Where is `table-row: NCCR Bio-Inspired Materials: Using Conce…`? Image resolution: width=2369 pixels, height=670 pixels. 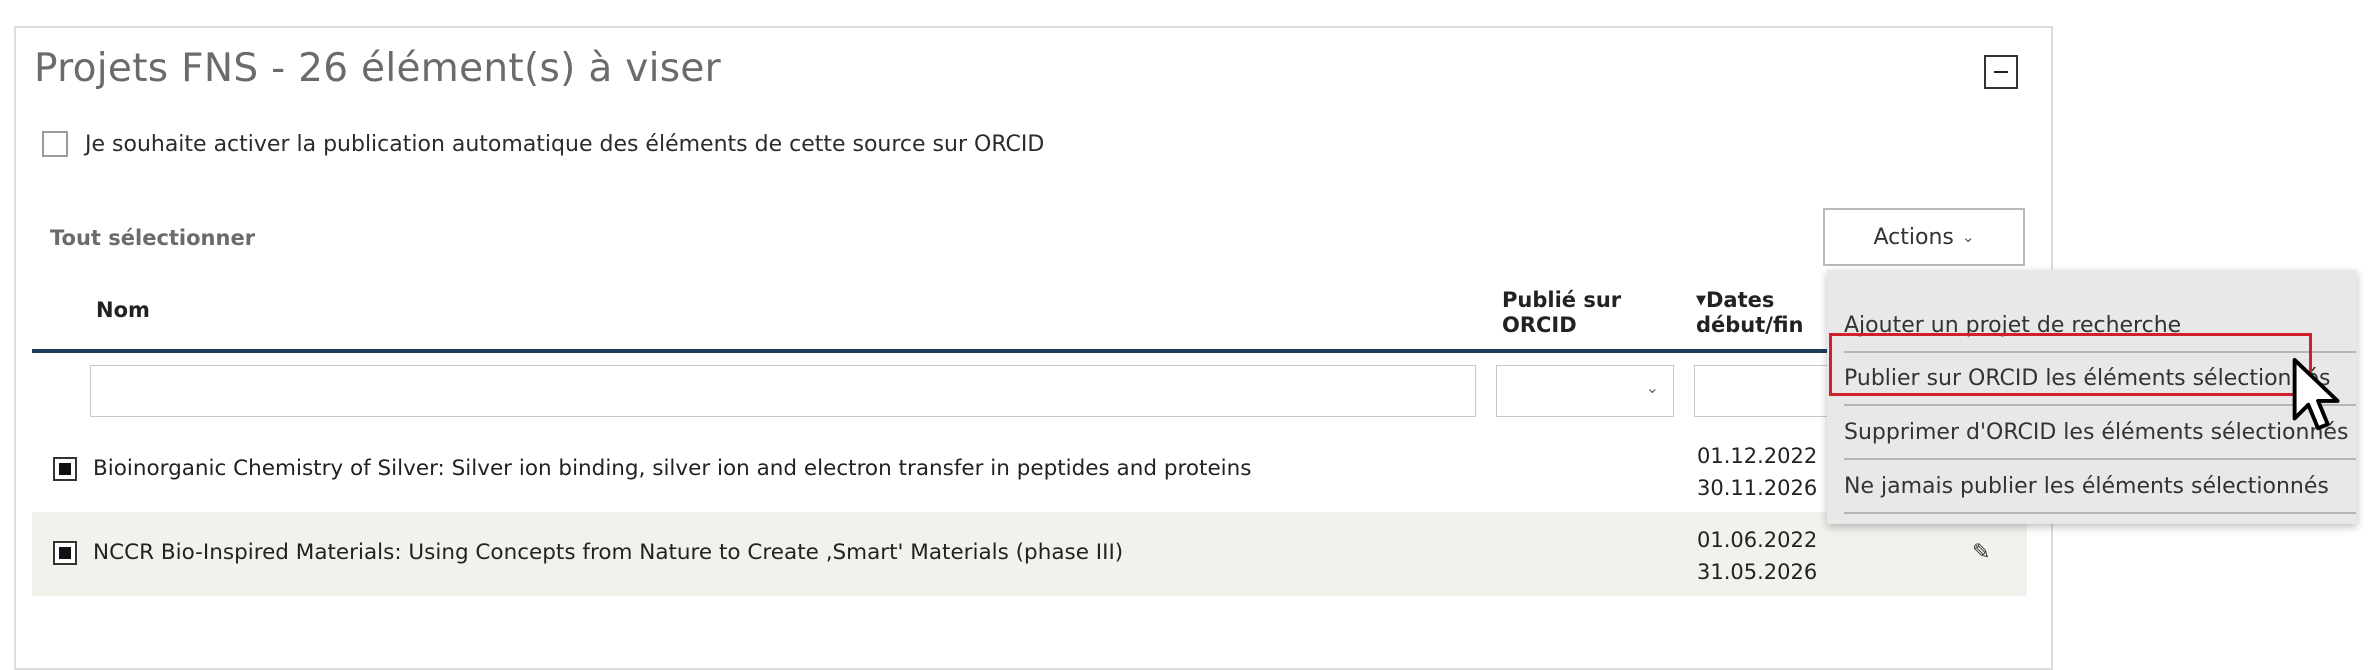 table-row: NCCR Bio-Inspired Materials: Using Conce… is located at coordinates (1029, 554).